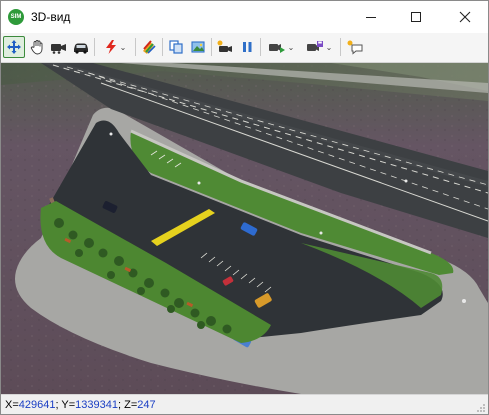  I want to click on y-label: ; Y=, so click(65, 405).